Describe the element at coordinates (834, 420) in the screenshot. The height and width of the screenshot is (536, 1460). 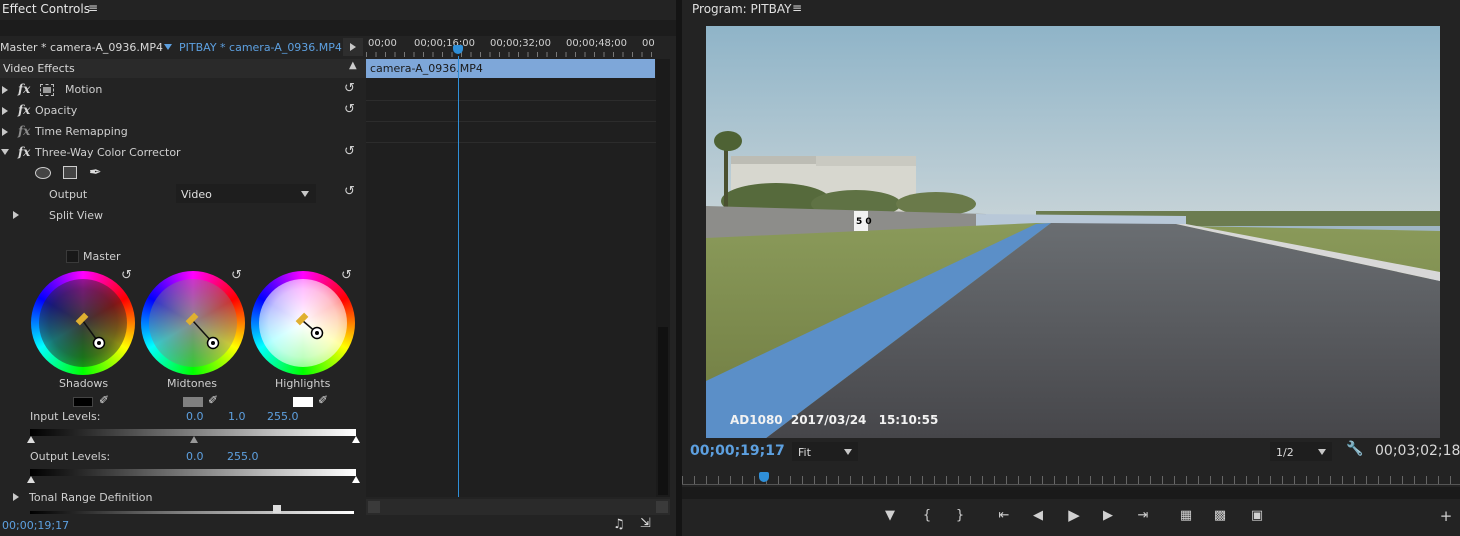
I see `video-timestamp-overlay: AD1080 2017/03/24 15:10:55` at that location.